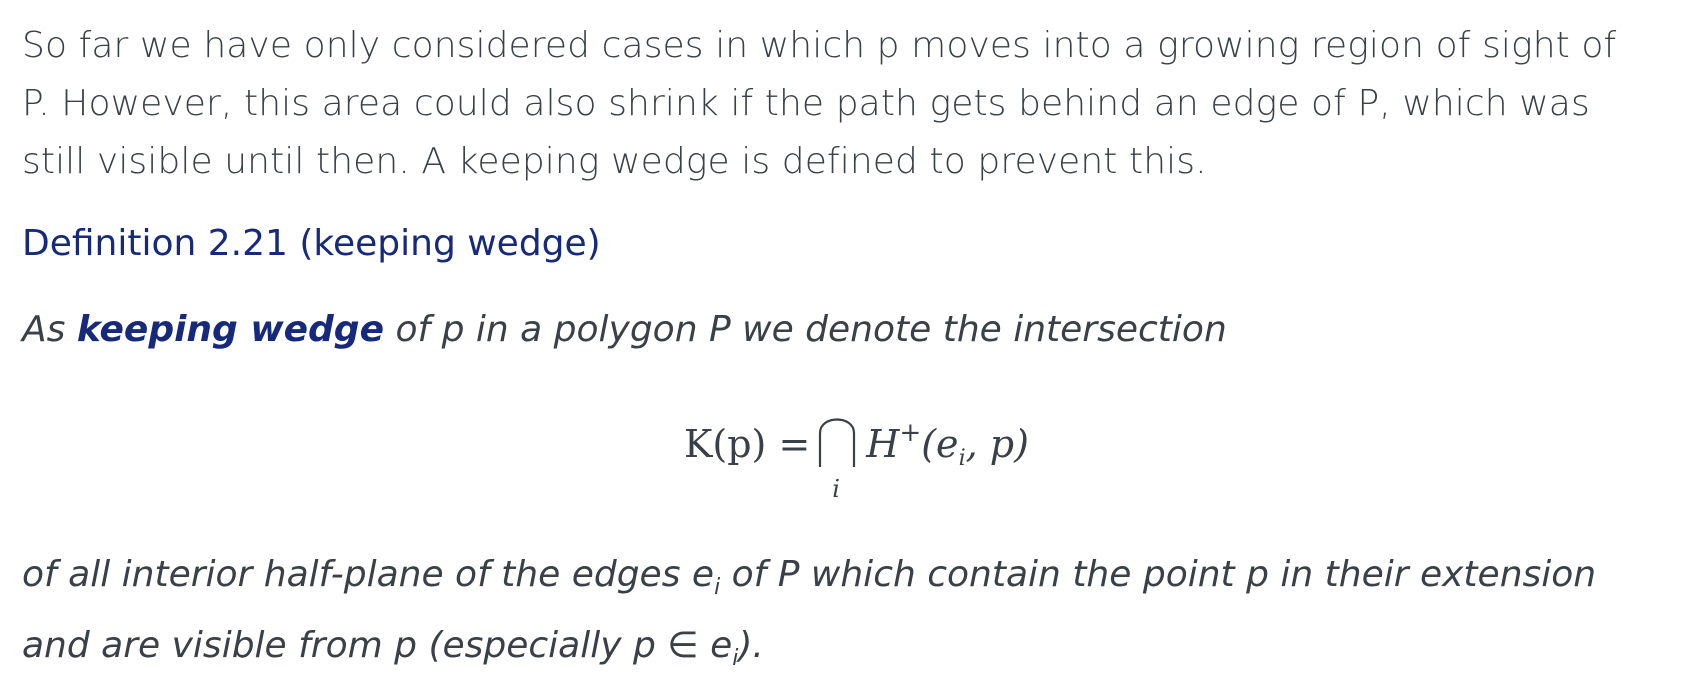 The image size is (1698, 688). I want to click on definition-prefix: As, so click(49, 329).